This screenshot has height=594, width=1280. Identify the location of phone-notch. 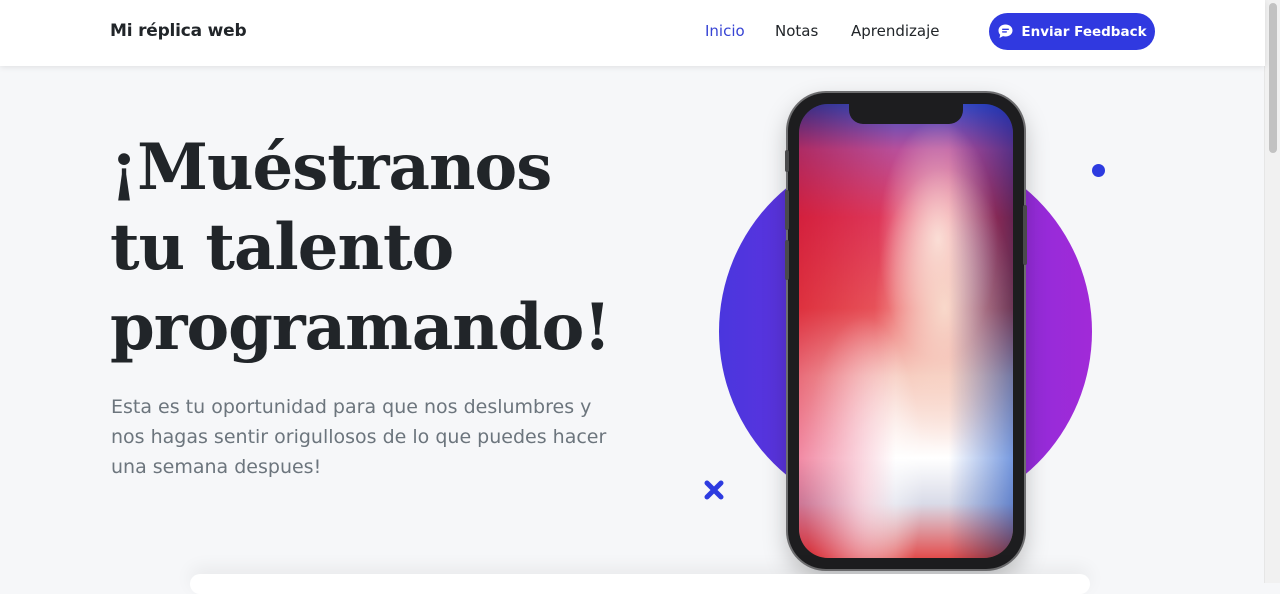
(906, 114).